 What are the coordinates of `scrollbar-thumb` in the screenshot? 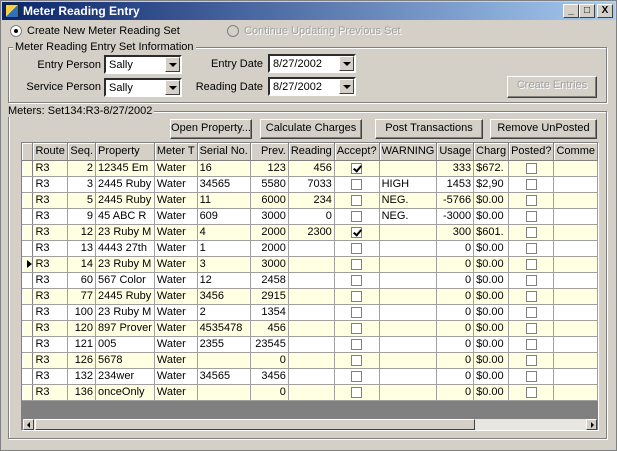 It's located at (255, 424).